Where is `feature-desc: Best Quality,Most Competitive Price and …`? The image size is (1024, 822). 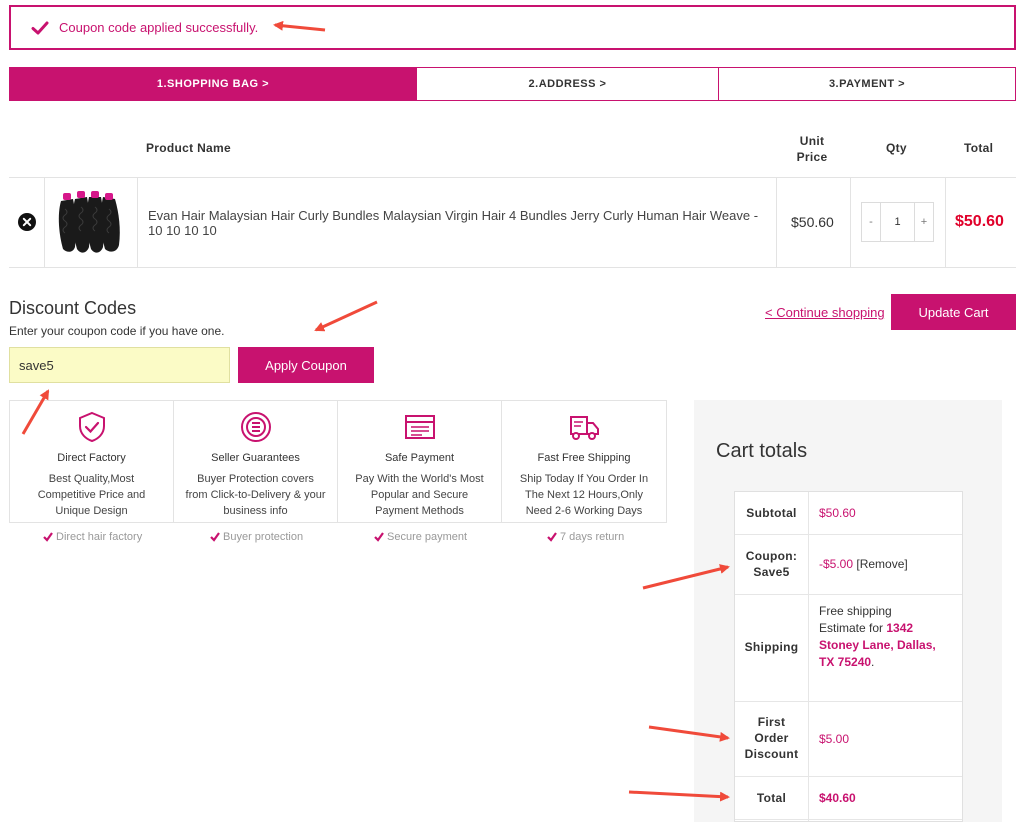 feature-desc: Best Quality,Most Competitive Price and … is located at coordinates (91, 495).